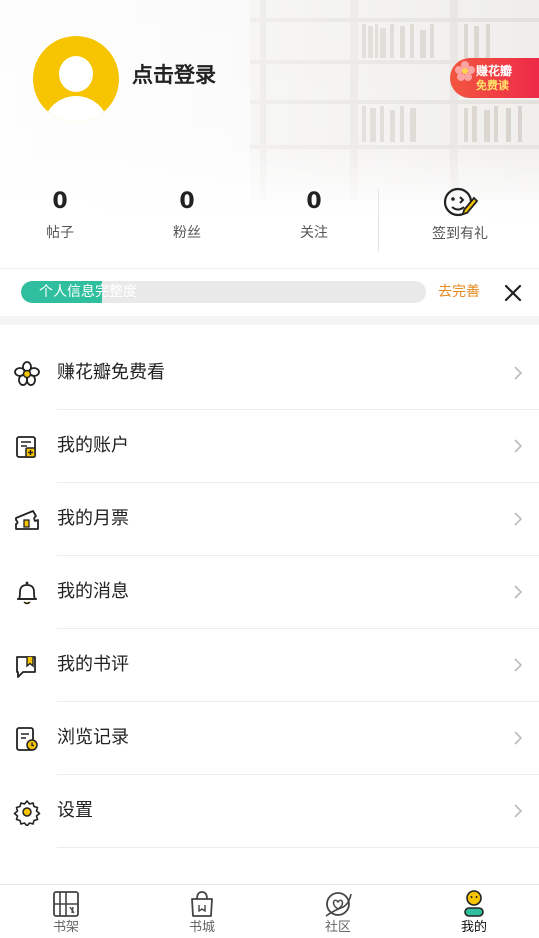  What do you see at coordinates (298, 847) in the screenshot?
I see `menu-divider` at bounding box center [298, 847].